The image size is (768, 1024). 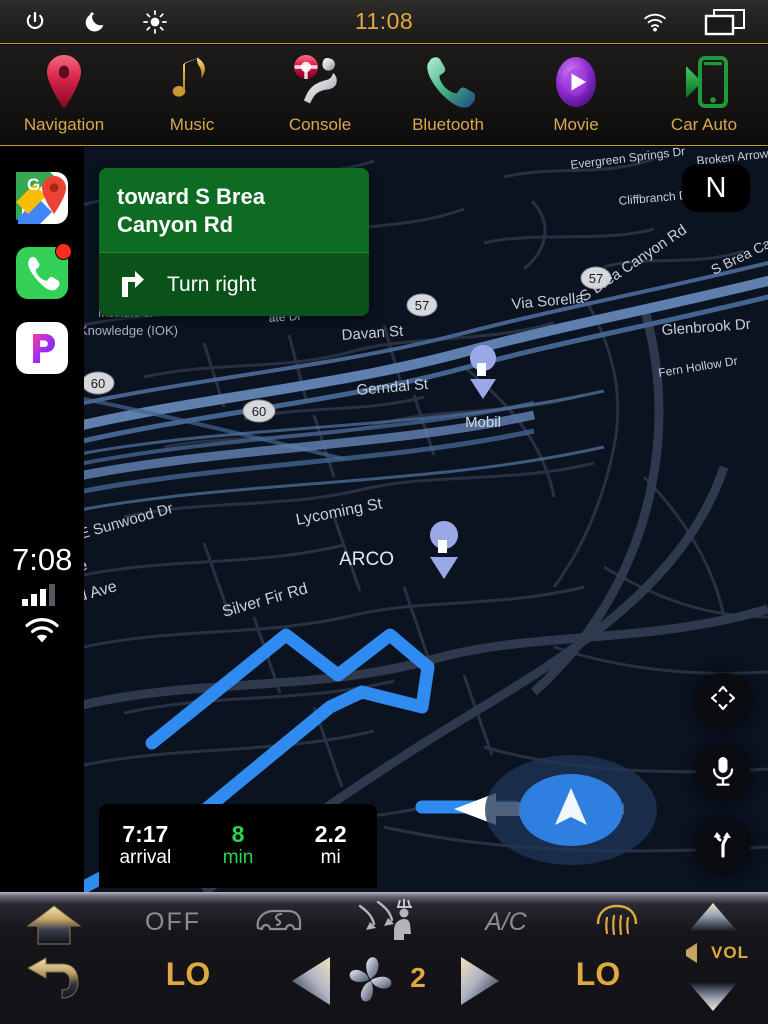 What do you see at coordinates (145, 833) in the screenshot?
I see `eta-arrival-value: 7:17` at bounding box center [145, 833].